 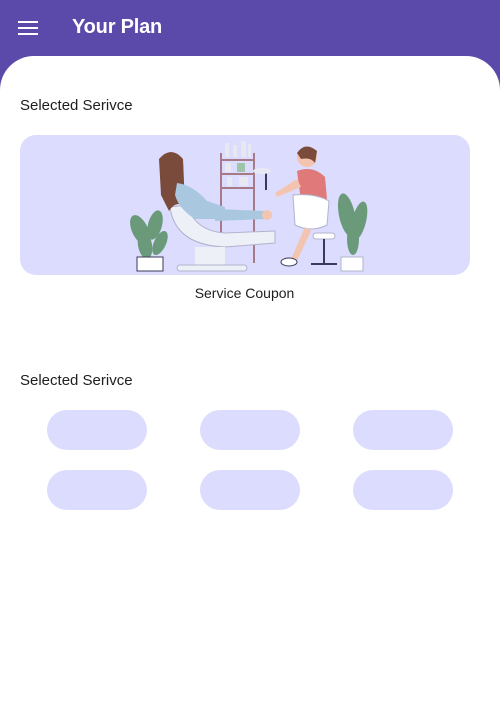 I want to click on pedicure-illustration-icon, so click(x=249, y=206).